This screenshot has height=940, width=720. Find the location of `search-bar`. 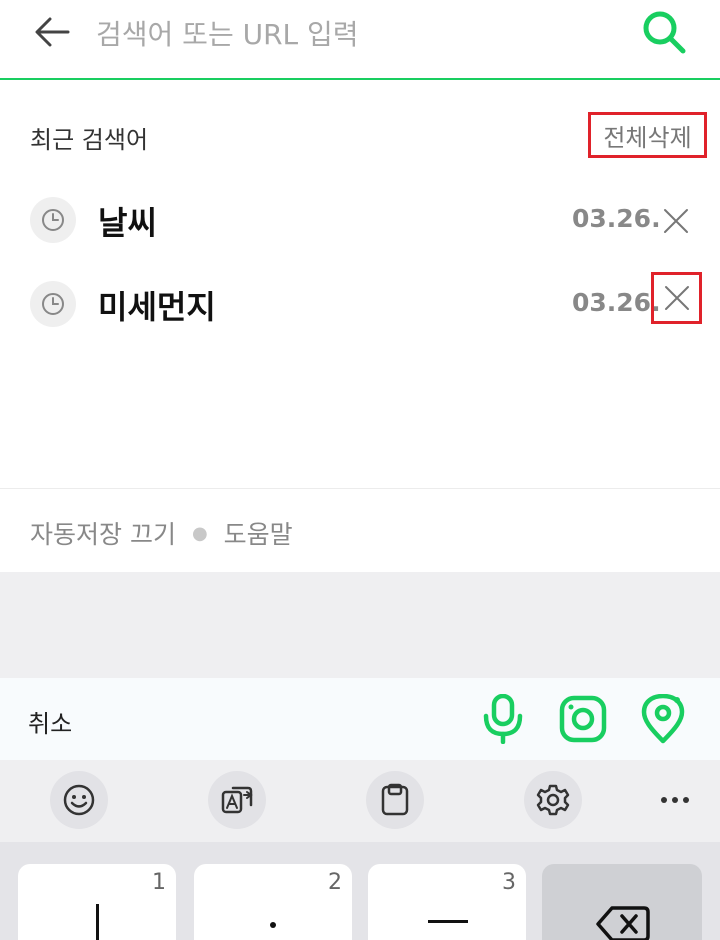

search-bar is located at coordinates (360, 40).